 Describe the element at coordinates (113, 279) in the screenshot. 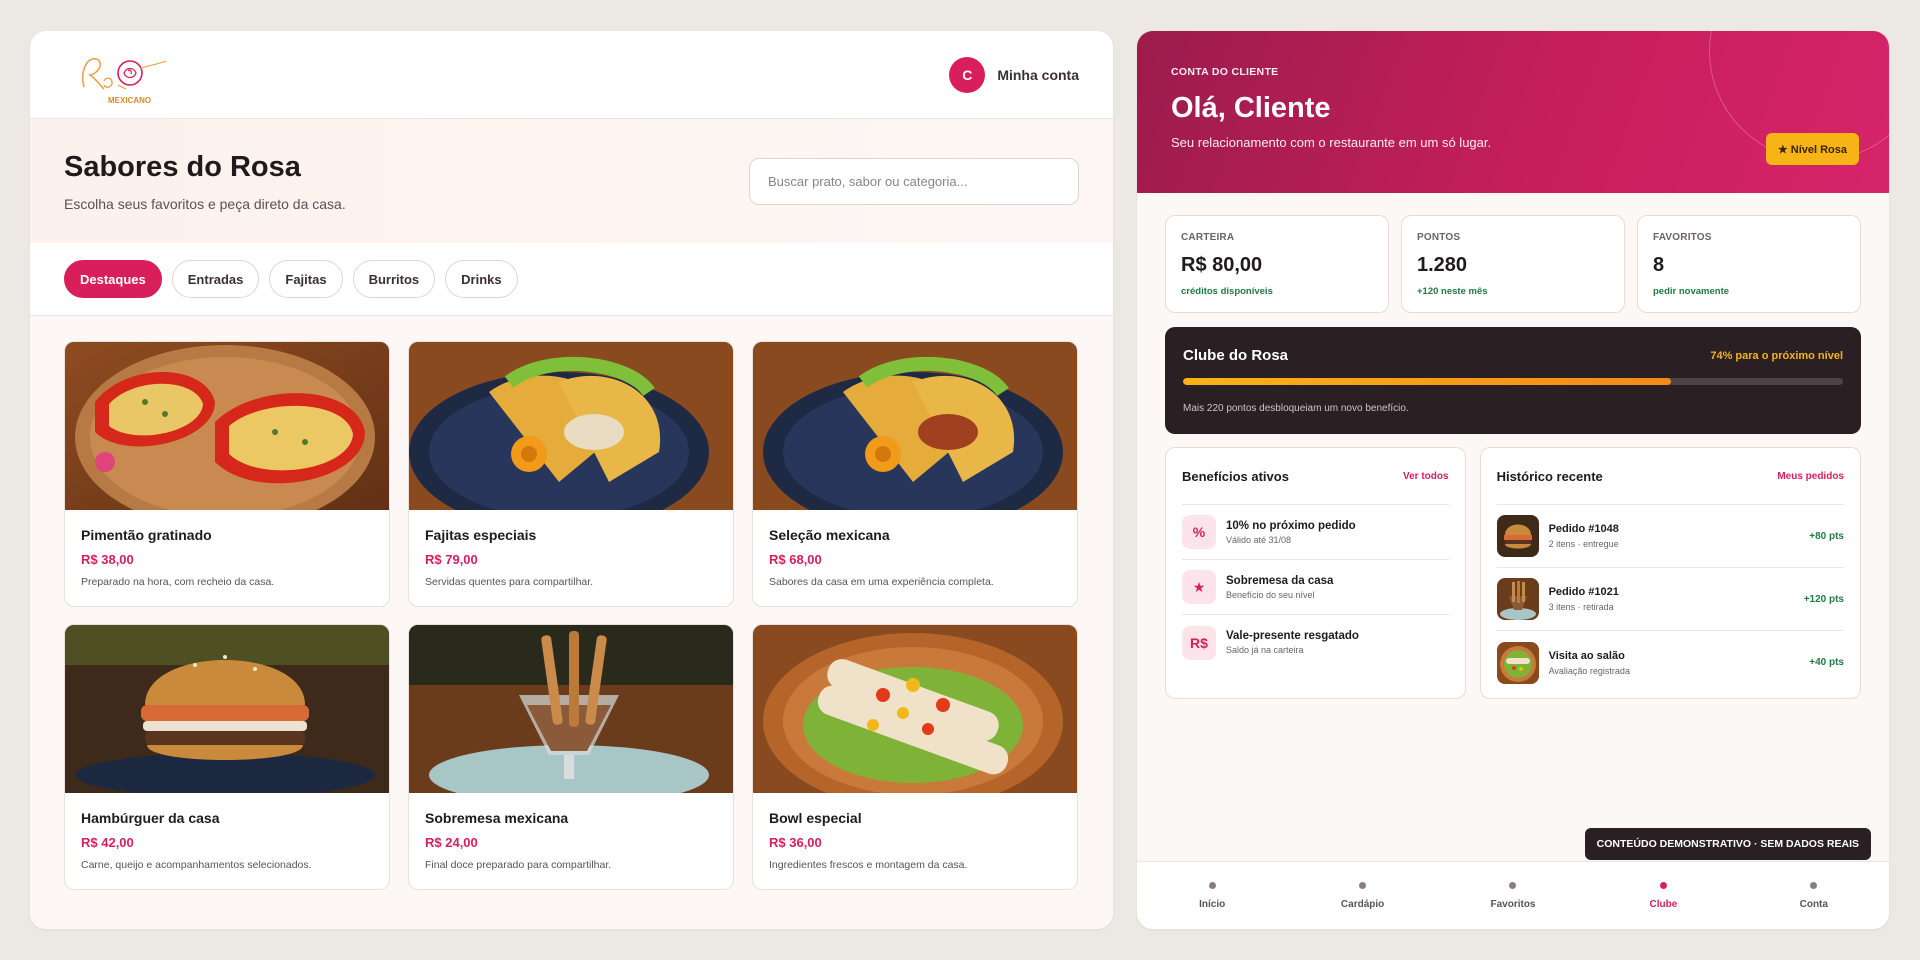

I see `tab-destaques: Destaques` at that location.